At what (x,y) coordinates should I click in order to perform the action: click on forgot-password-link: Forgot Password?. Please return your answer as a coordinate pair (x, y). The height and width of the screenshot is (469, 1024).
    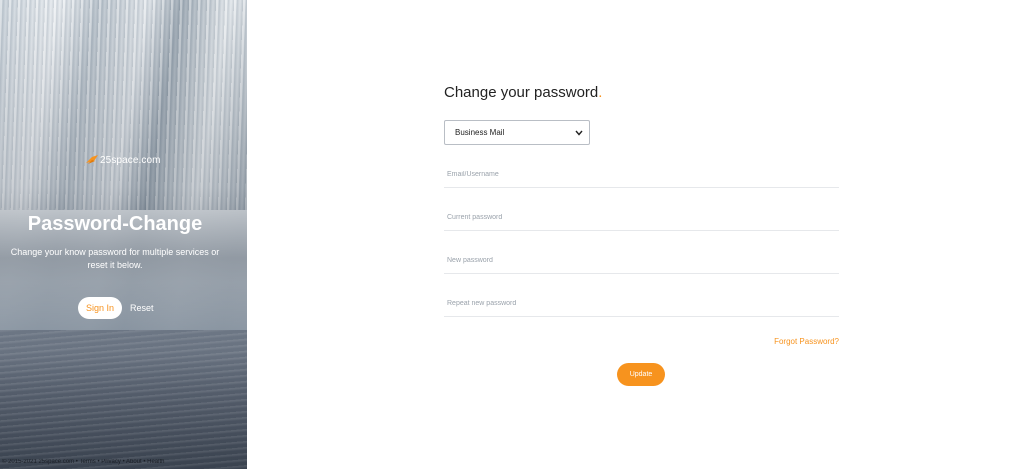
    Looking at the image, I should click on (799, 341).